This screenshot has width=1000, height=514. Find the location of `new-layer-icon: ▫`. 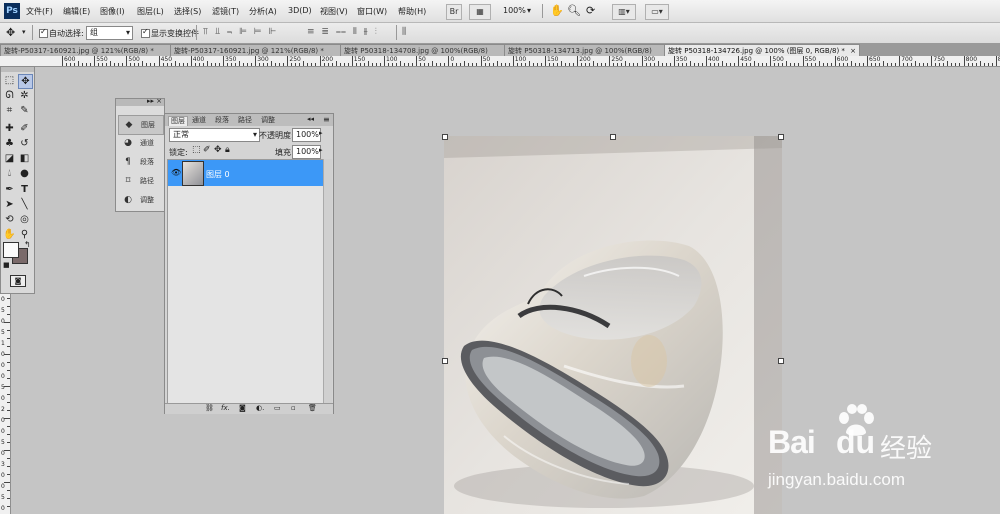

new-layer-icon: ▫ is located at coordinates (293, 408).